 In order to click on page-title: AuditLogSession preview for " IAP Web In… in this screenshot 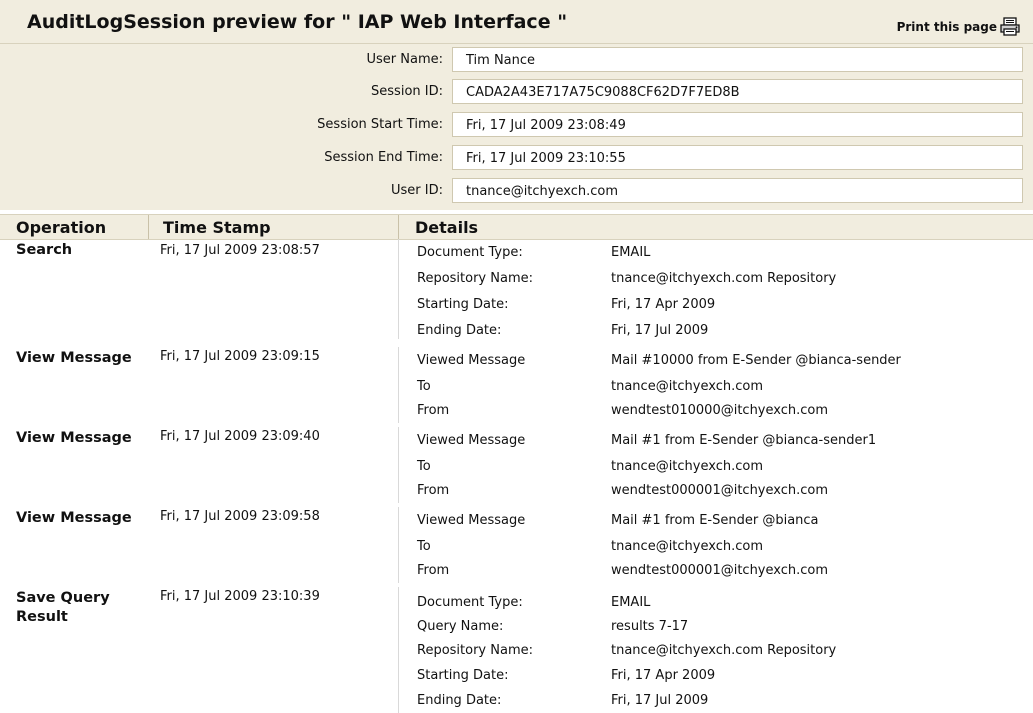, I will do `click(297, 22)`.